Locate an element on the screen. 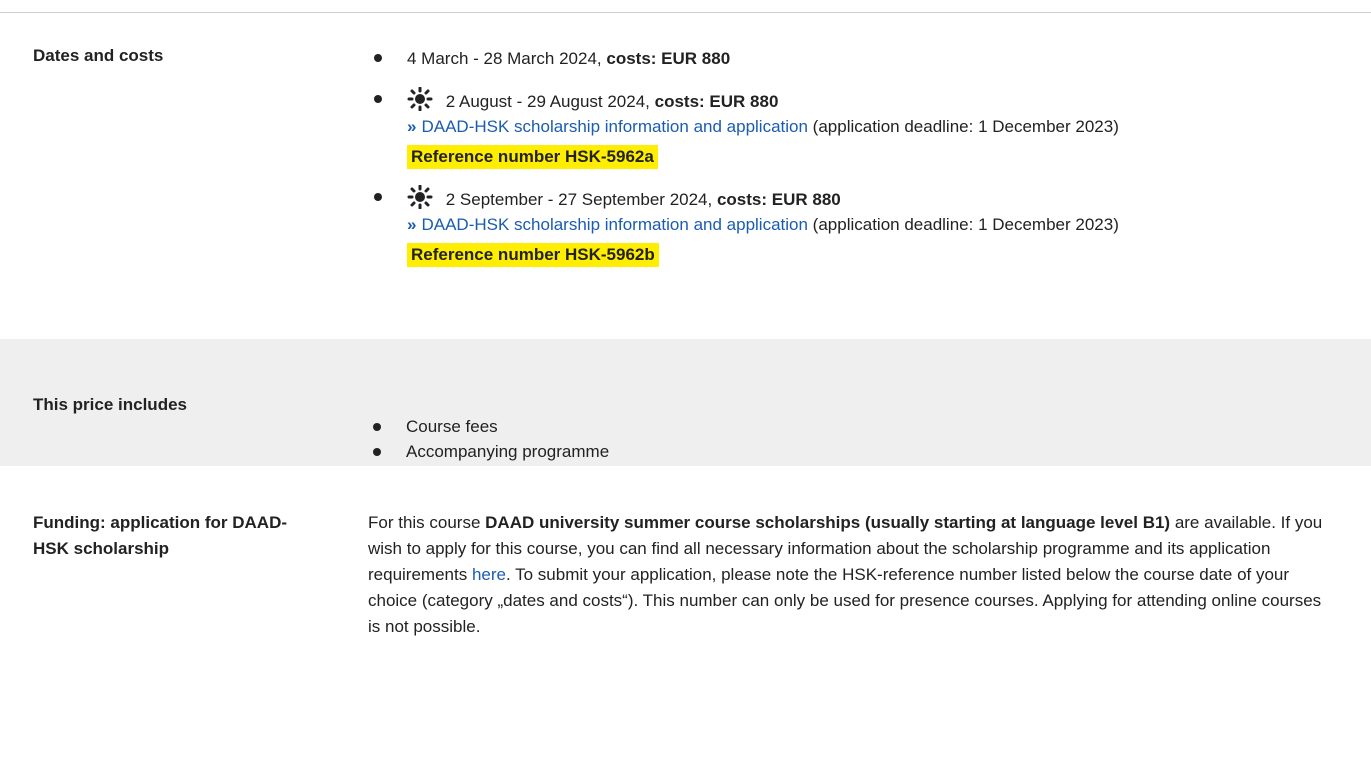  dates-label: Dates and costs is located at coordinates (98, 55).